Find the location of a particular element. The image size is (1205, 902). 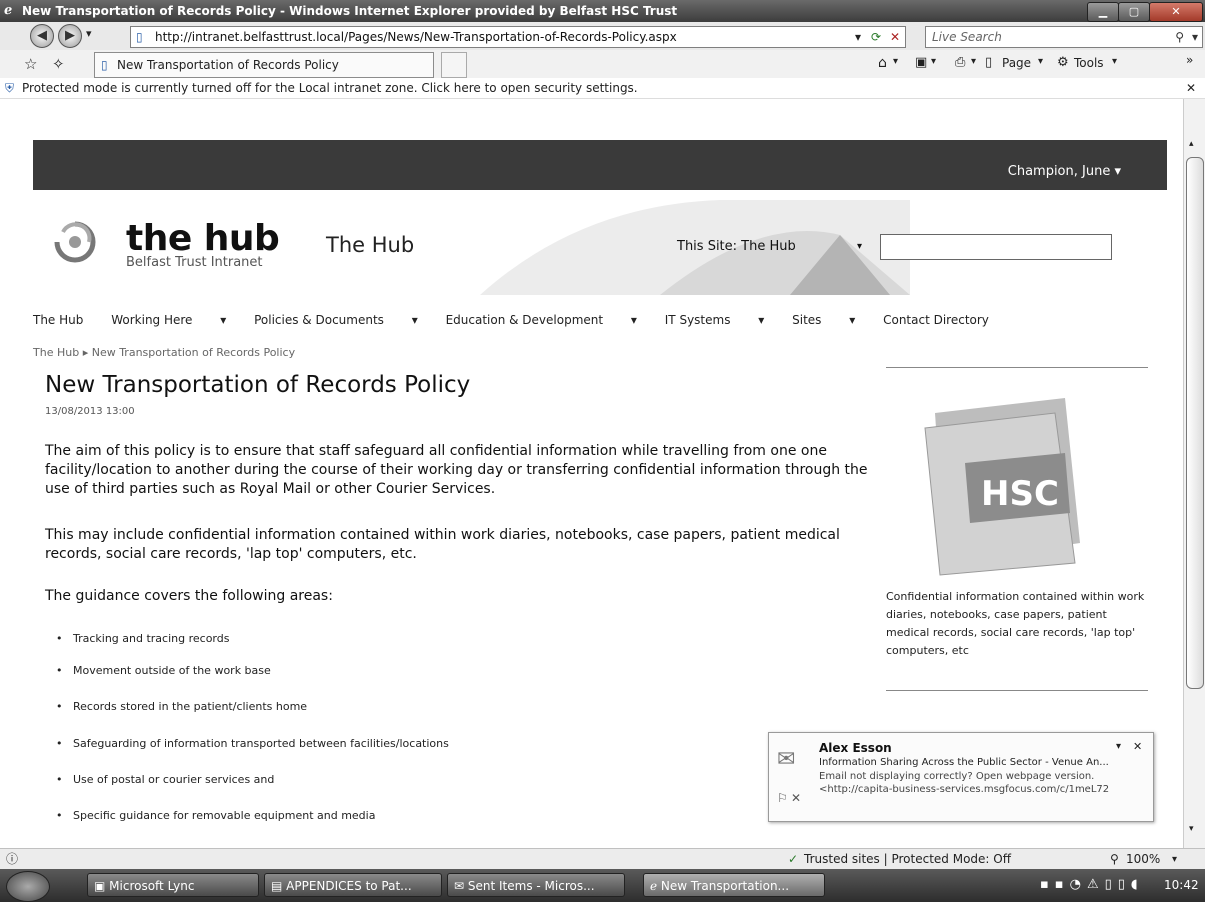

info-bar-close-icon: ✕ is located at coordinates (1191, 88).